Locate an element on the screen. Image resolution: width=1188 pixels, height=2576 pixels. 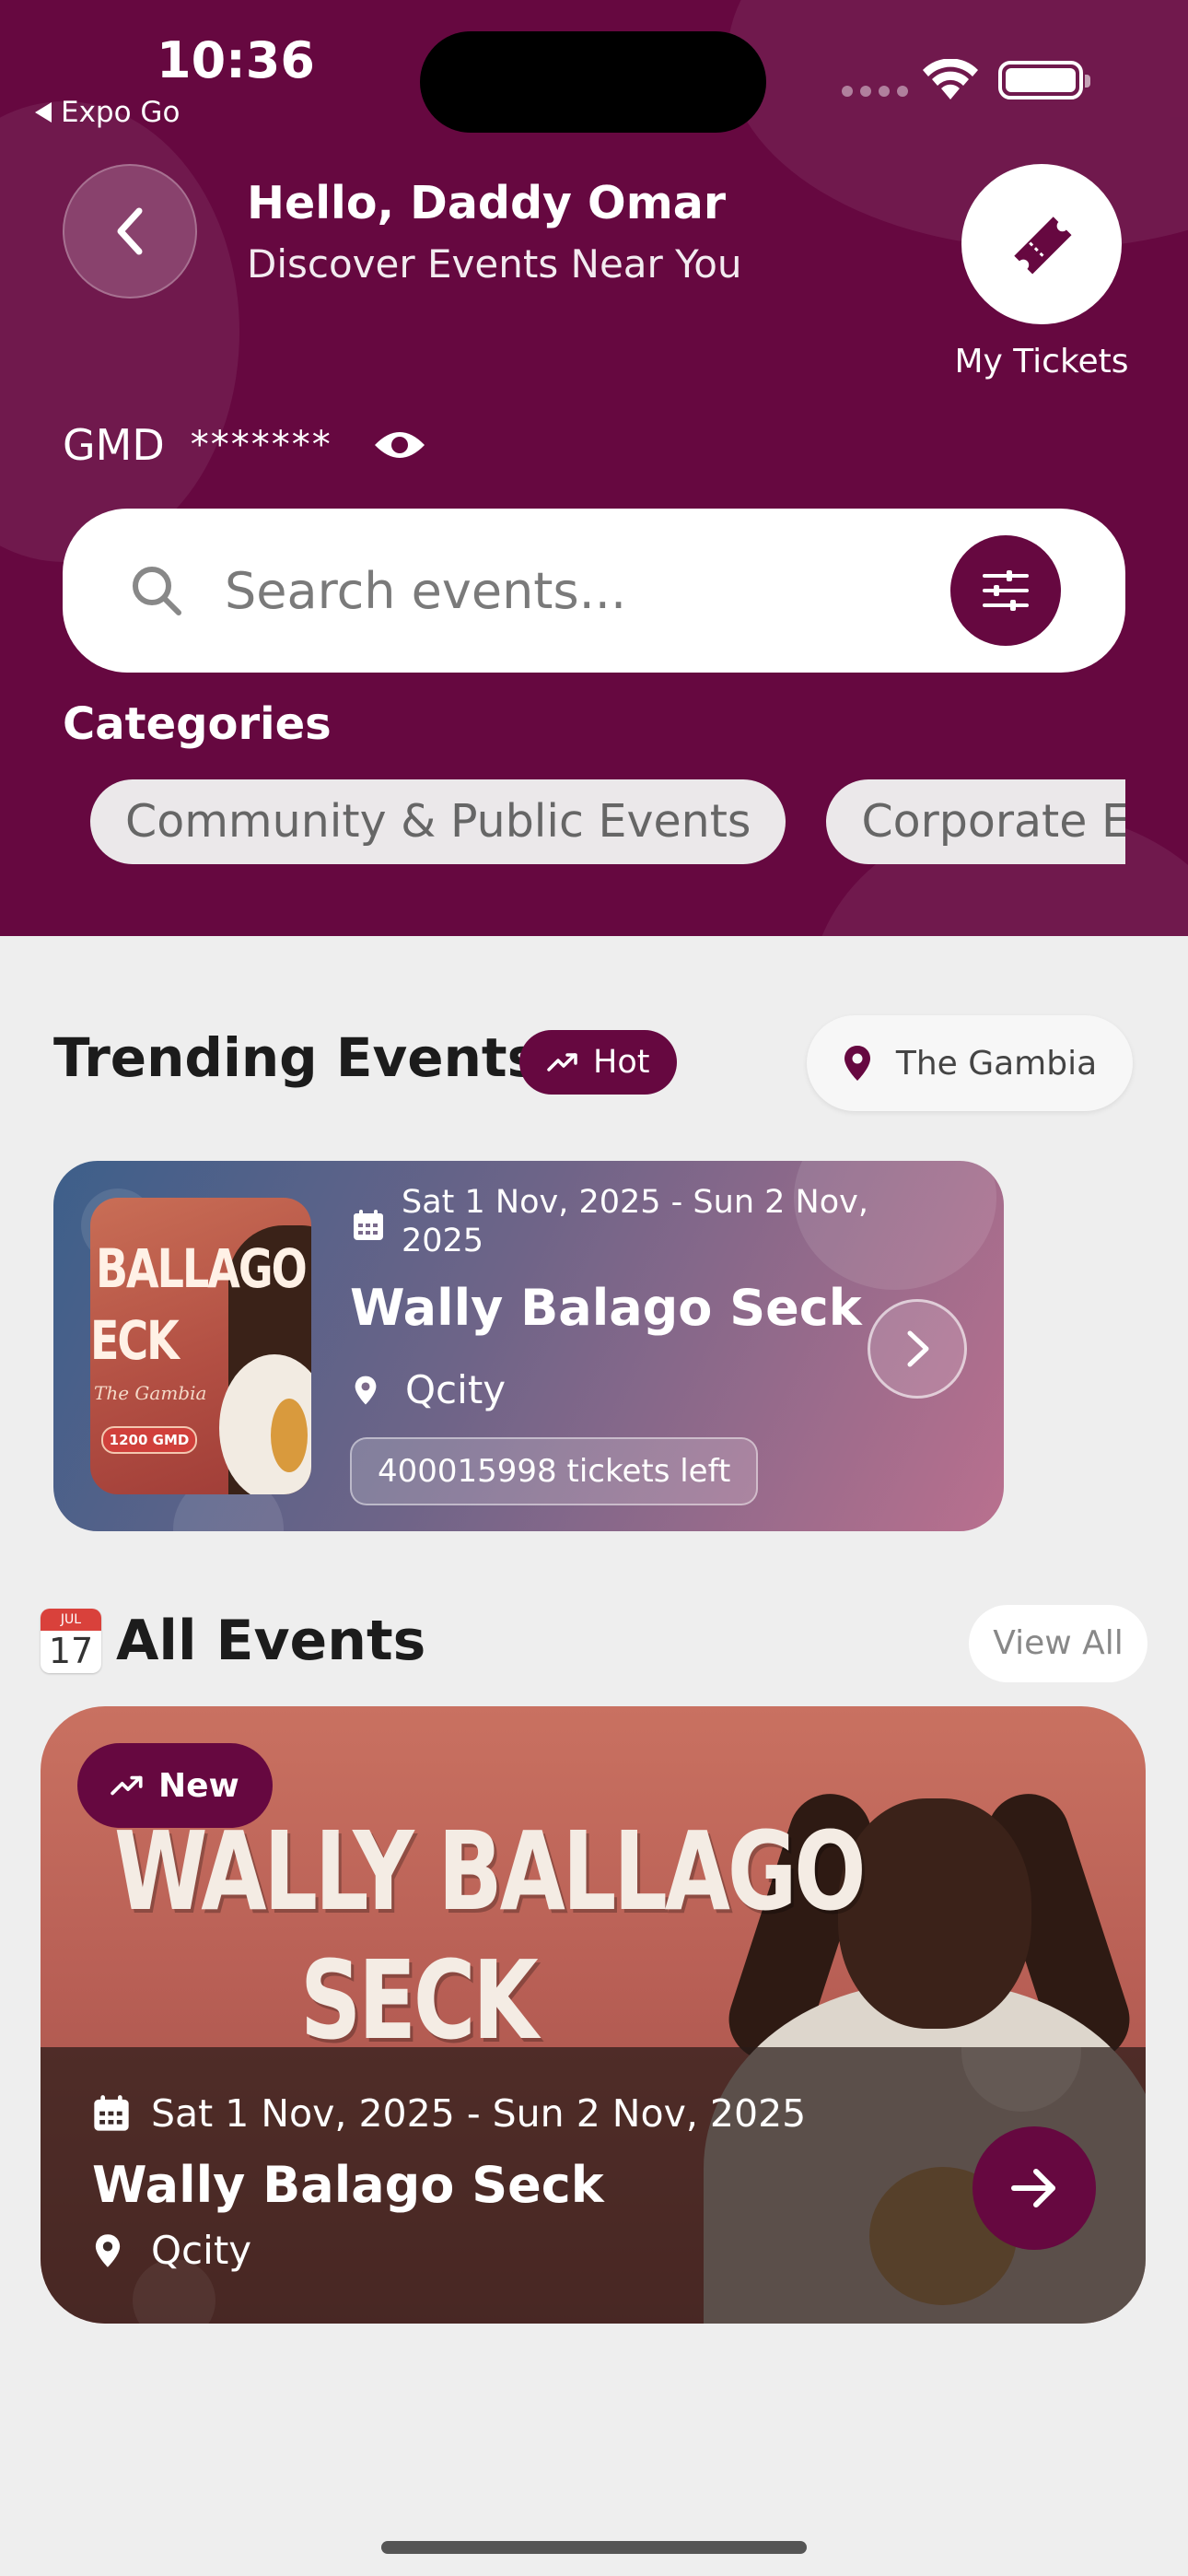
arrow-right-icon is located at coordinates (1033, 2188).